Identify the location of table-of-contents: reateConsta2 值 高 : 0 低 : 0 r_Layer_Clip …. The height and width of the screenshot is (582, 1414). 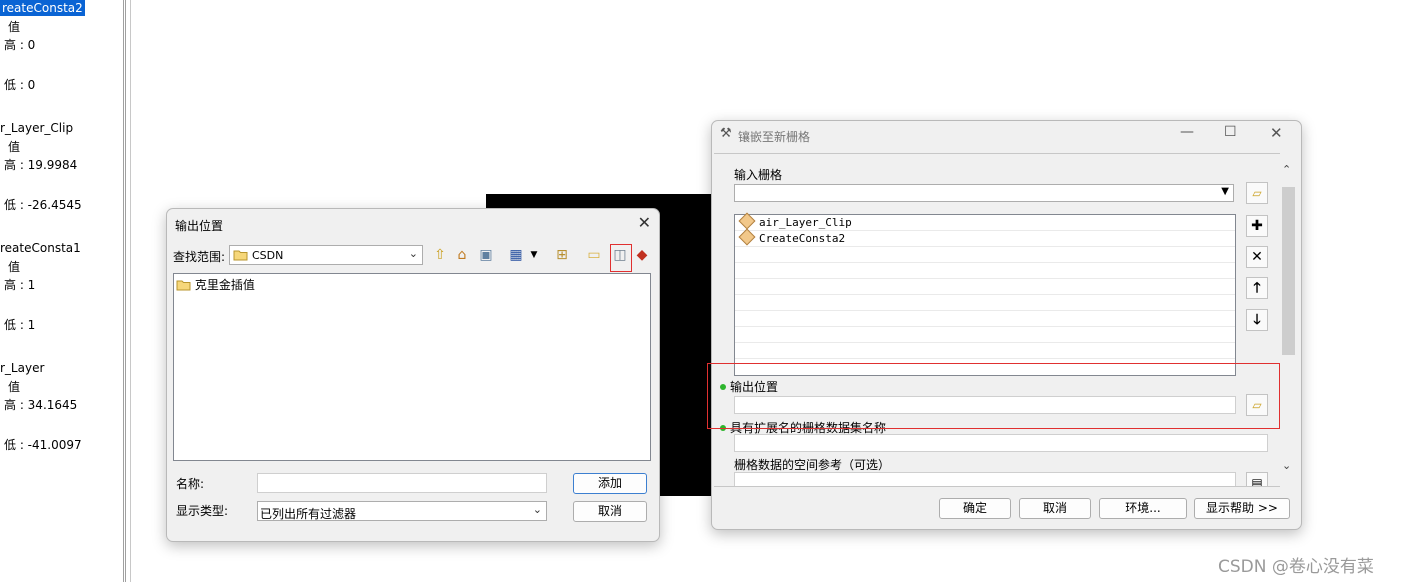
(61, 291).